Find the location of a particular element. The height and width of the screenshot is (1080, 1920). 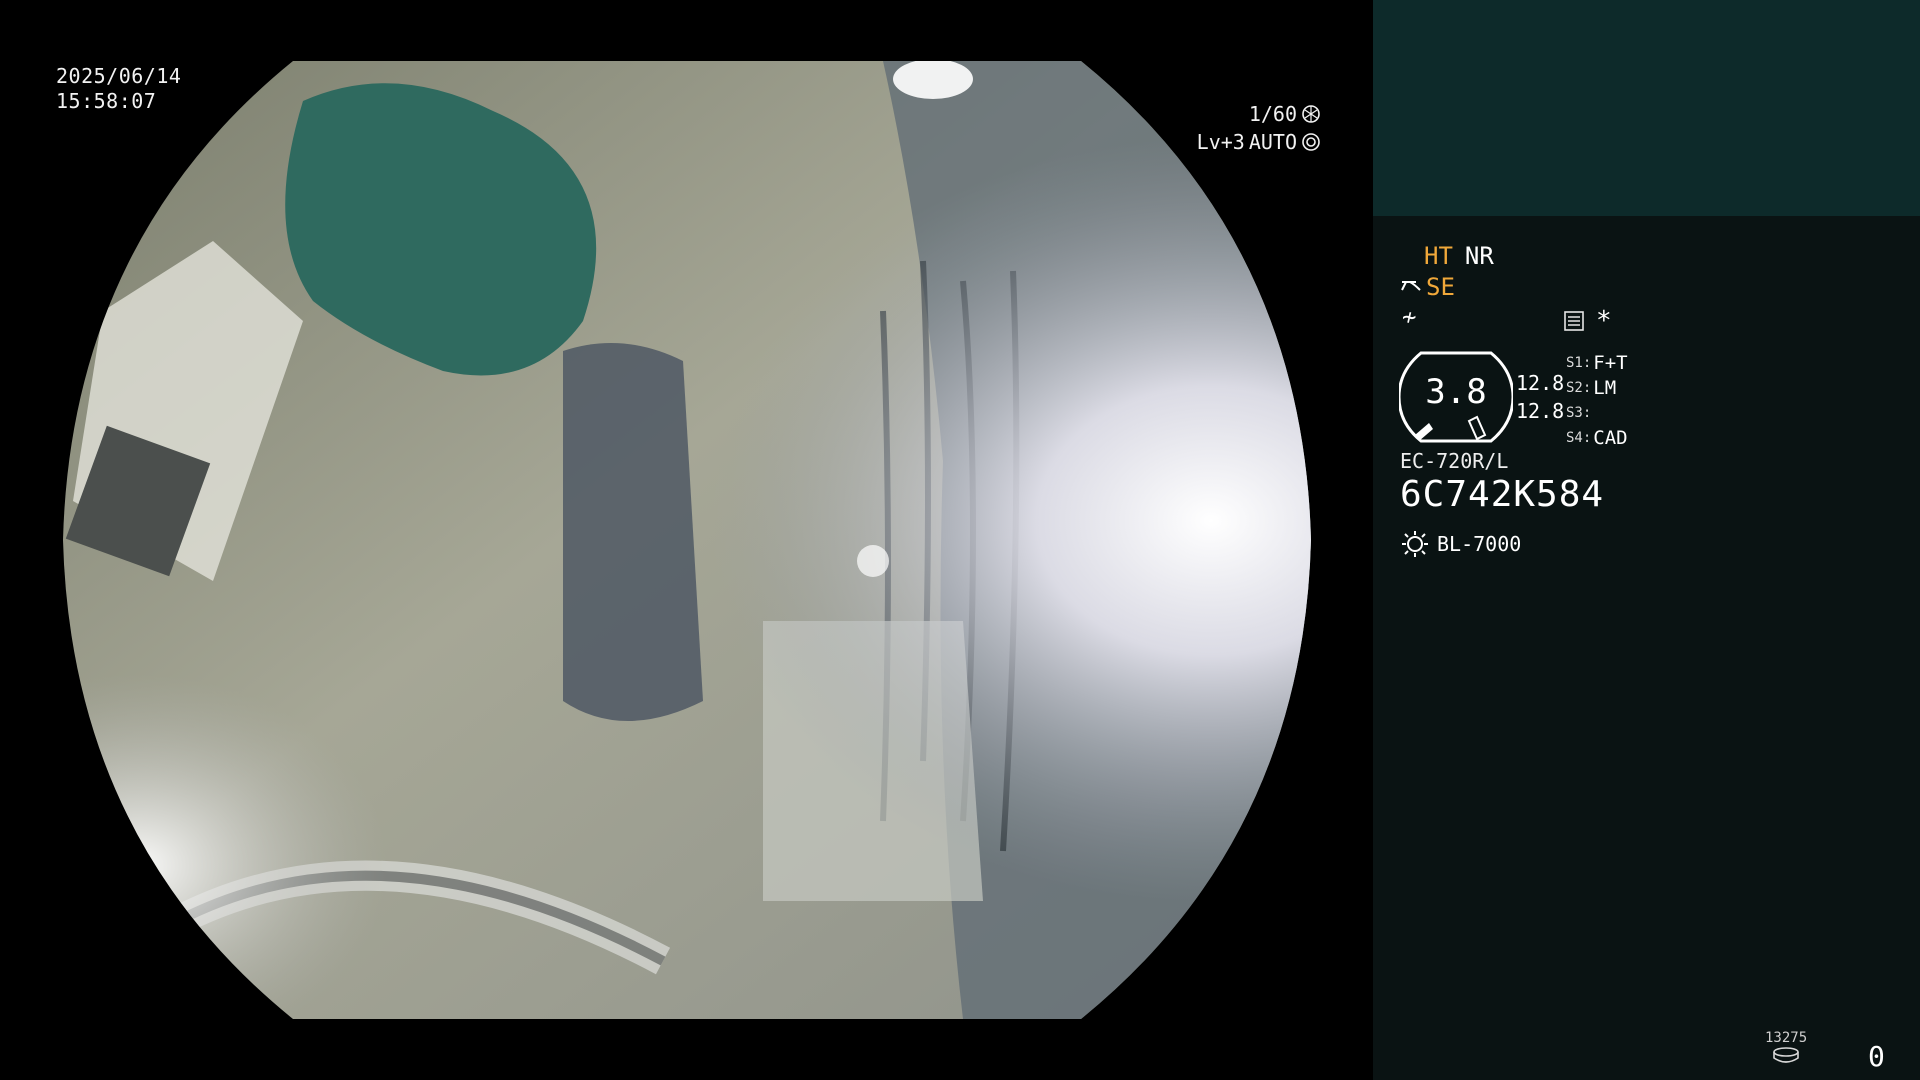

switch-assignments: S1: F+T S2: LM S3: S4: CAD is located at coordinates (1597, 400).